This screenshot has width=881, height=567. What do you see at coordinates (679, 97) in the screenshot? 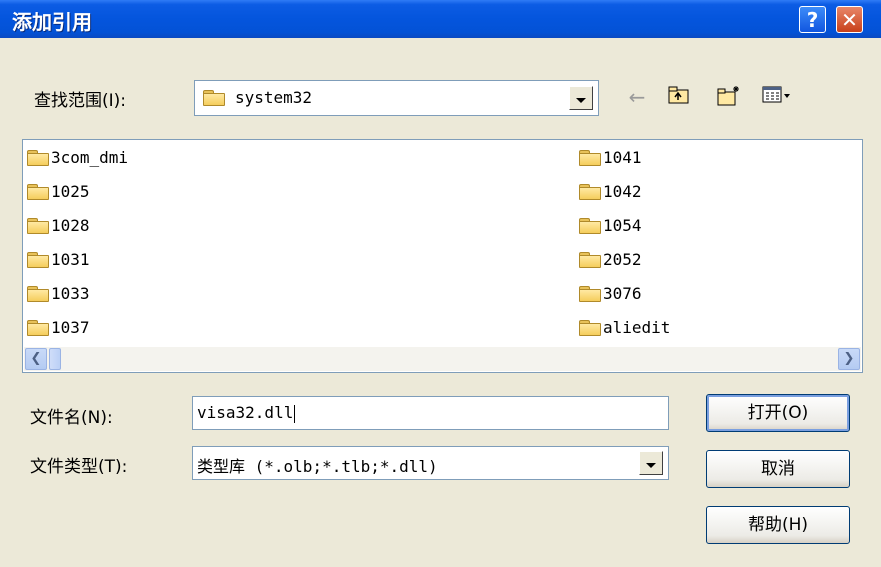
I see `up-folder-icon` at bounding box center [679, 97].